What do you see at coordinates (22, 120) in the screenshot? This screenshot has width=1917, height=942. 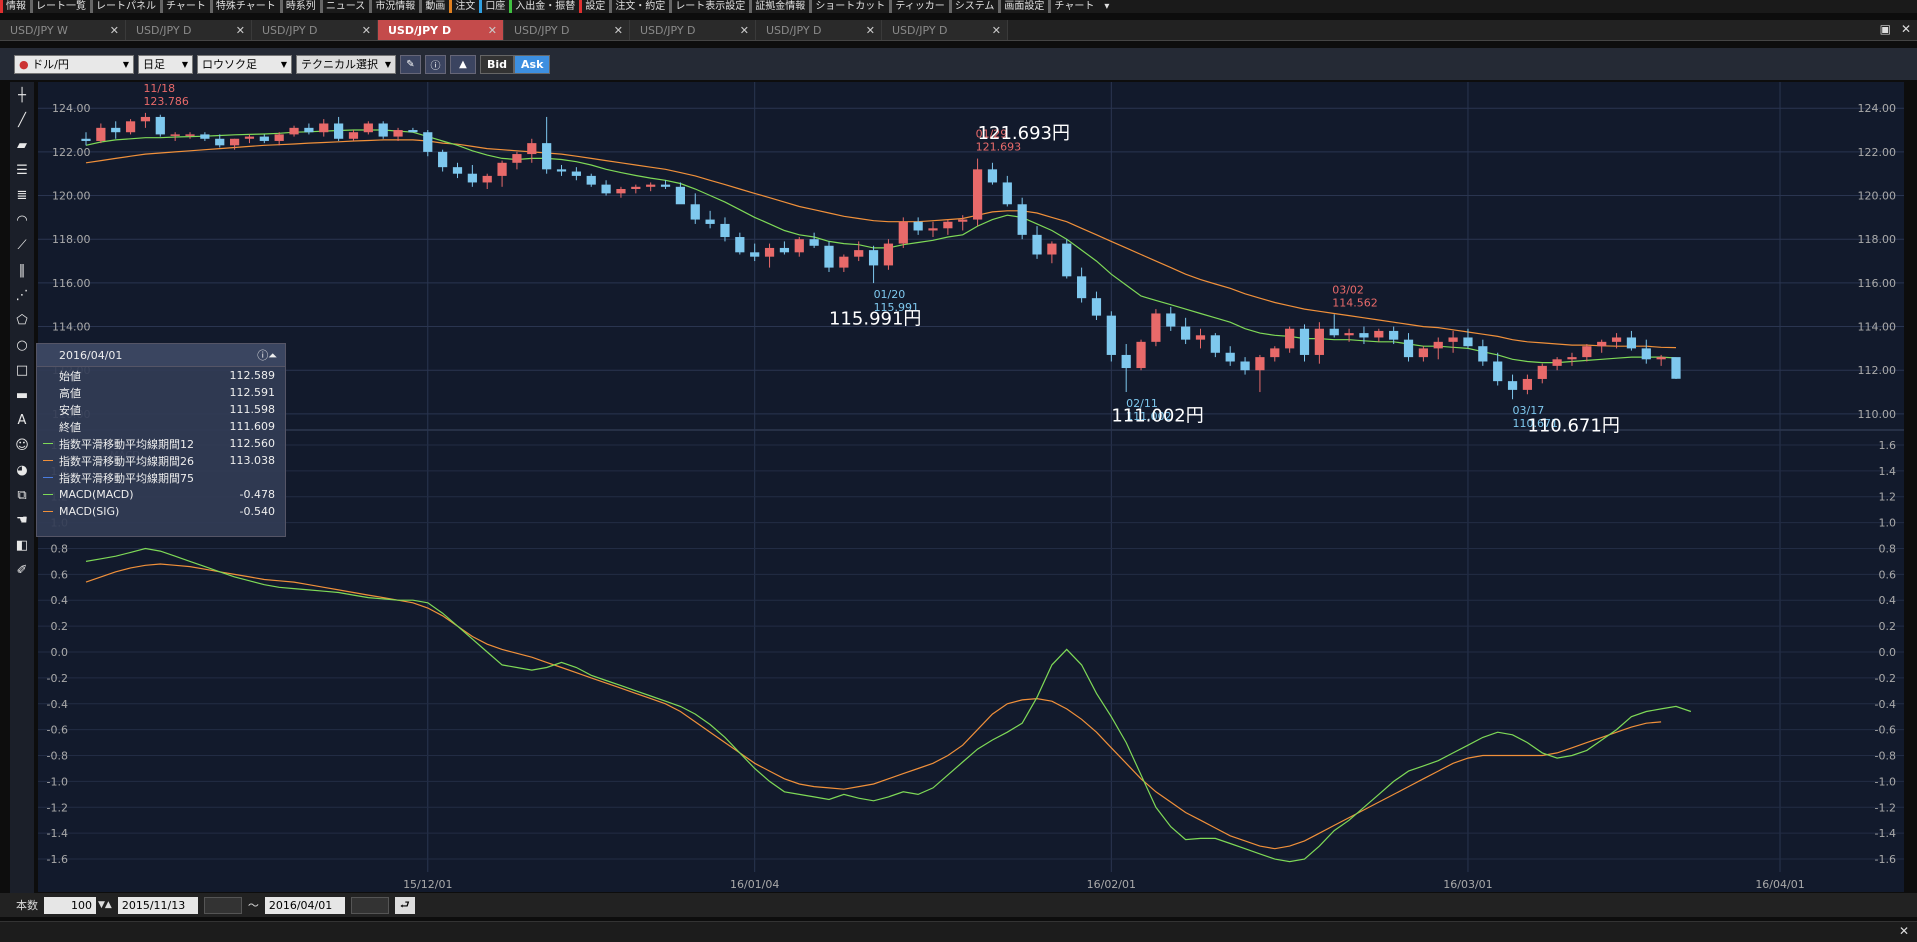 I see `trendline-icon: ╱` at bounding box center [22, 120].